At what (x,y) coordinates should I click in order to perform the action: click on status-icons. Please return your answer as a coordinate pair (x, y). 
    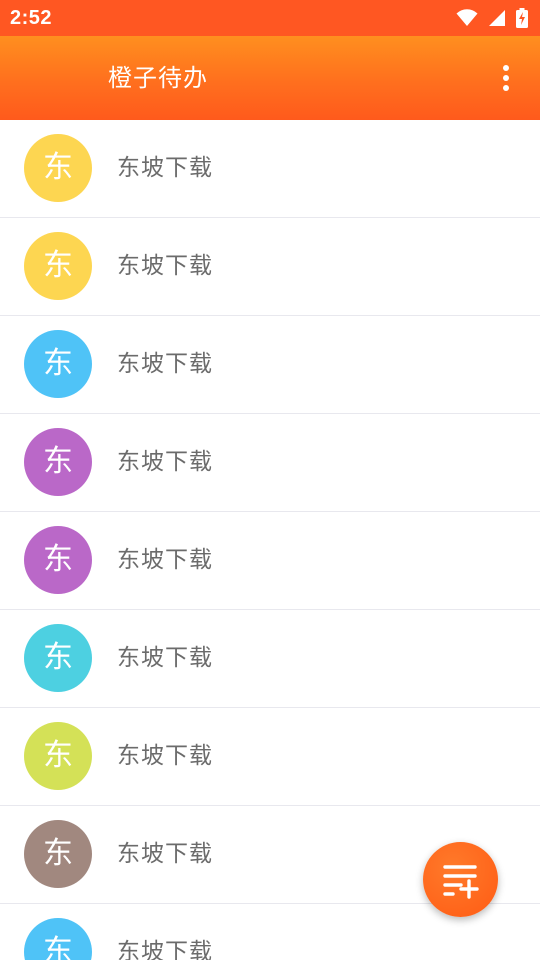
    Looking at the image, I should click on (492, 18).